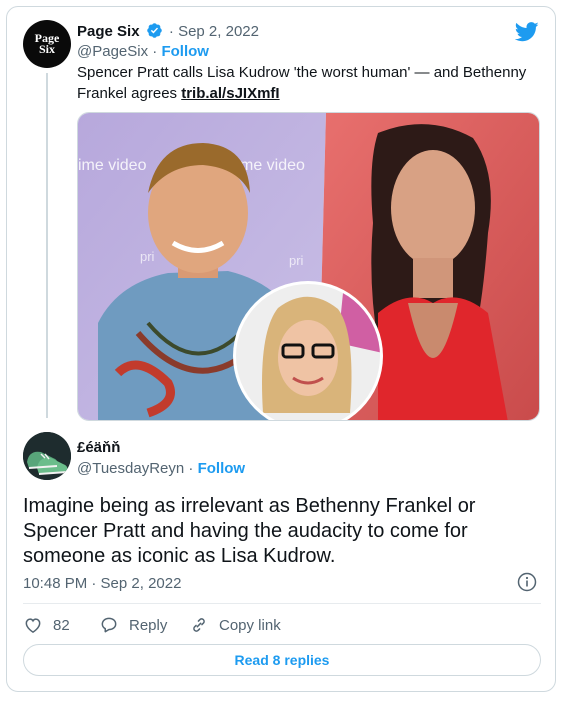  I want to click on follow-tuesdayreyn-button: Follow, so click(222, 468).